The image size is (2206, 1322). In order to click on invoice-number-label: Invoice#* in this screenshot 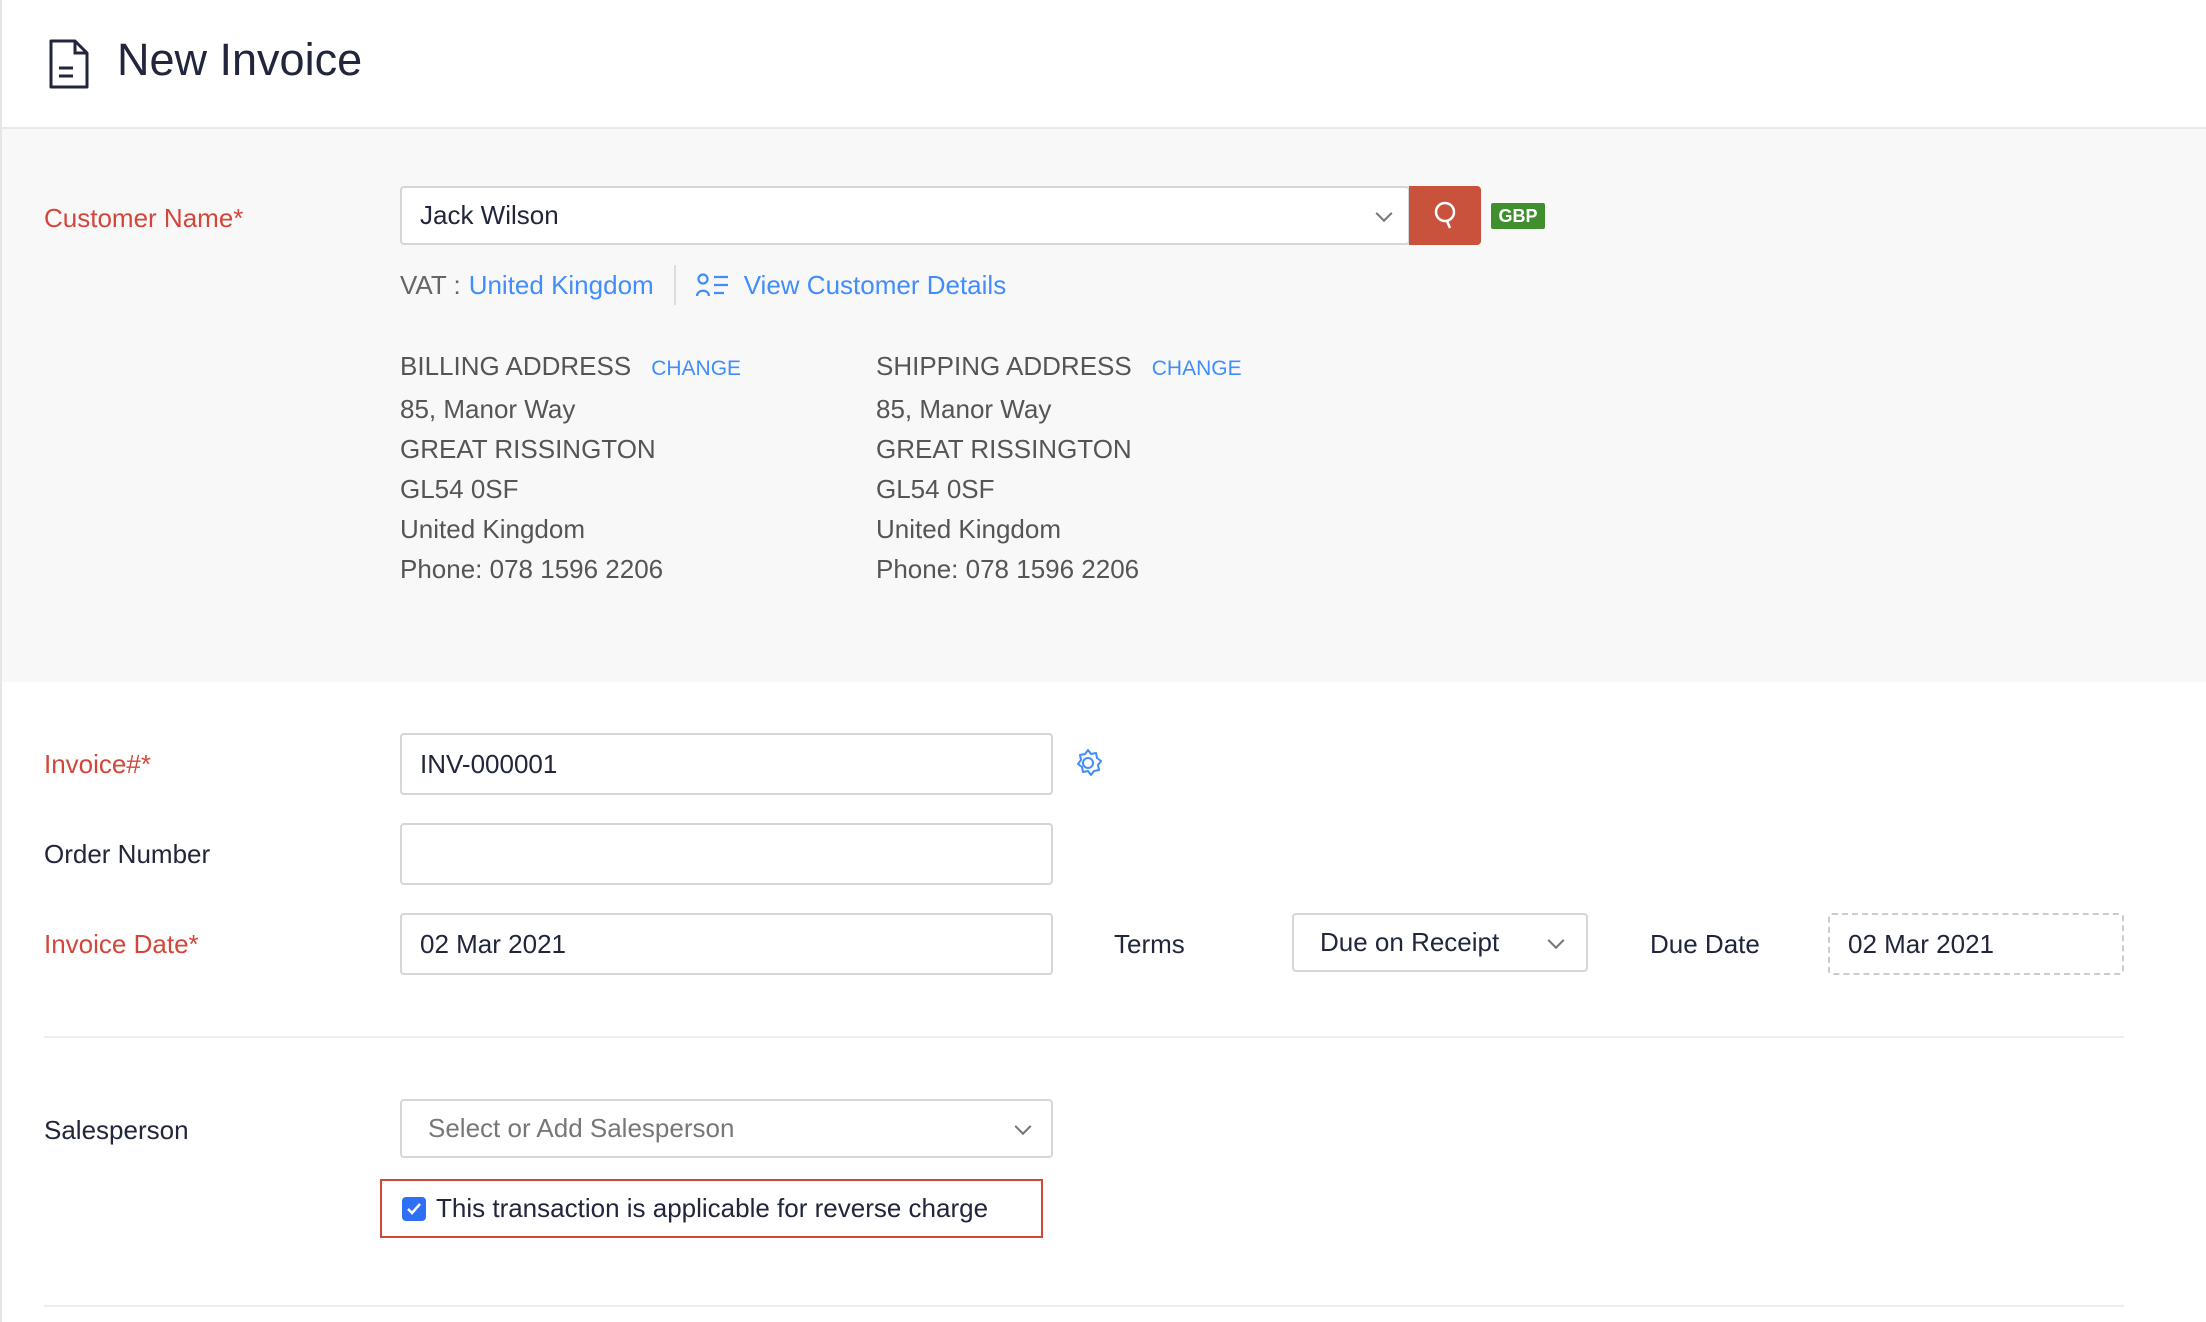, I will do `click(97, 764)`.